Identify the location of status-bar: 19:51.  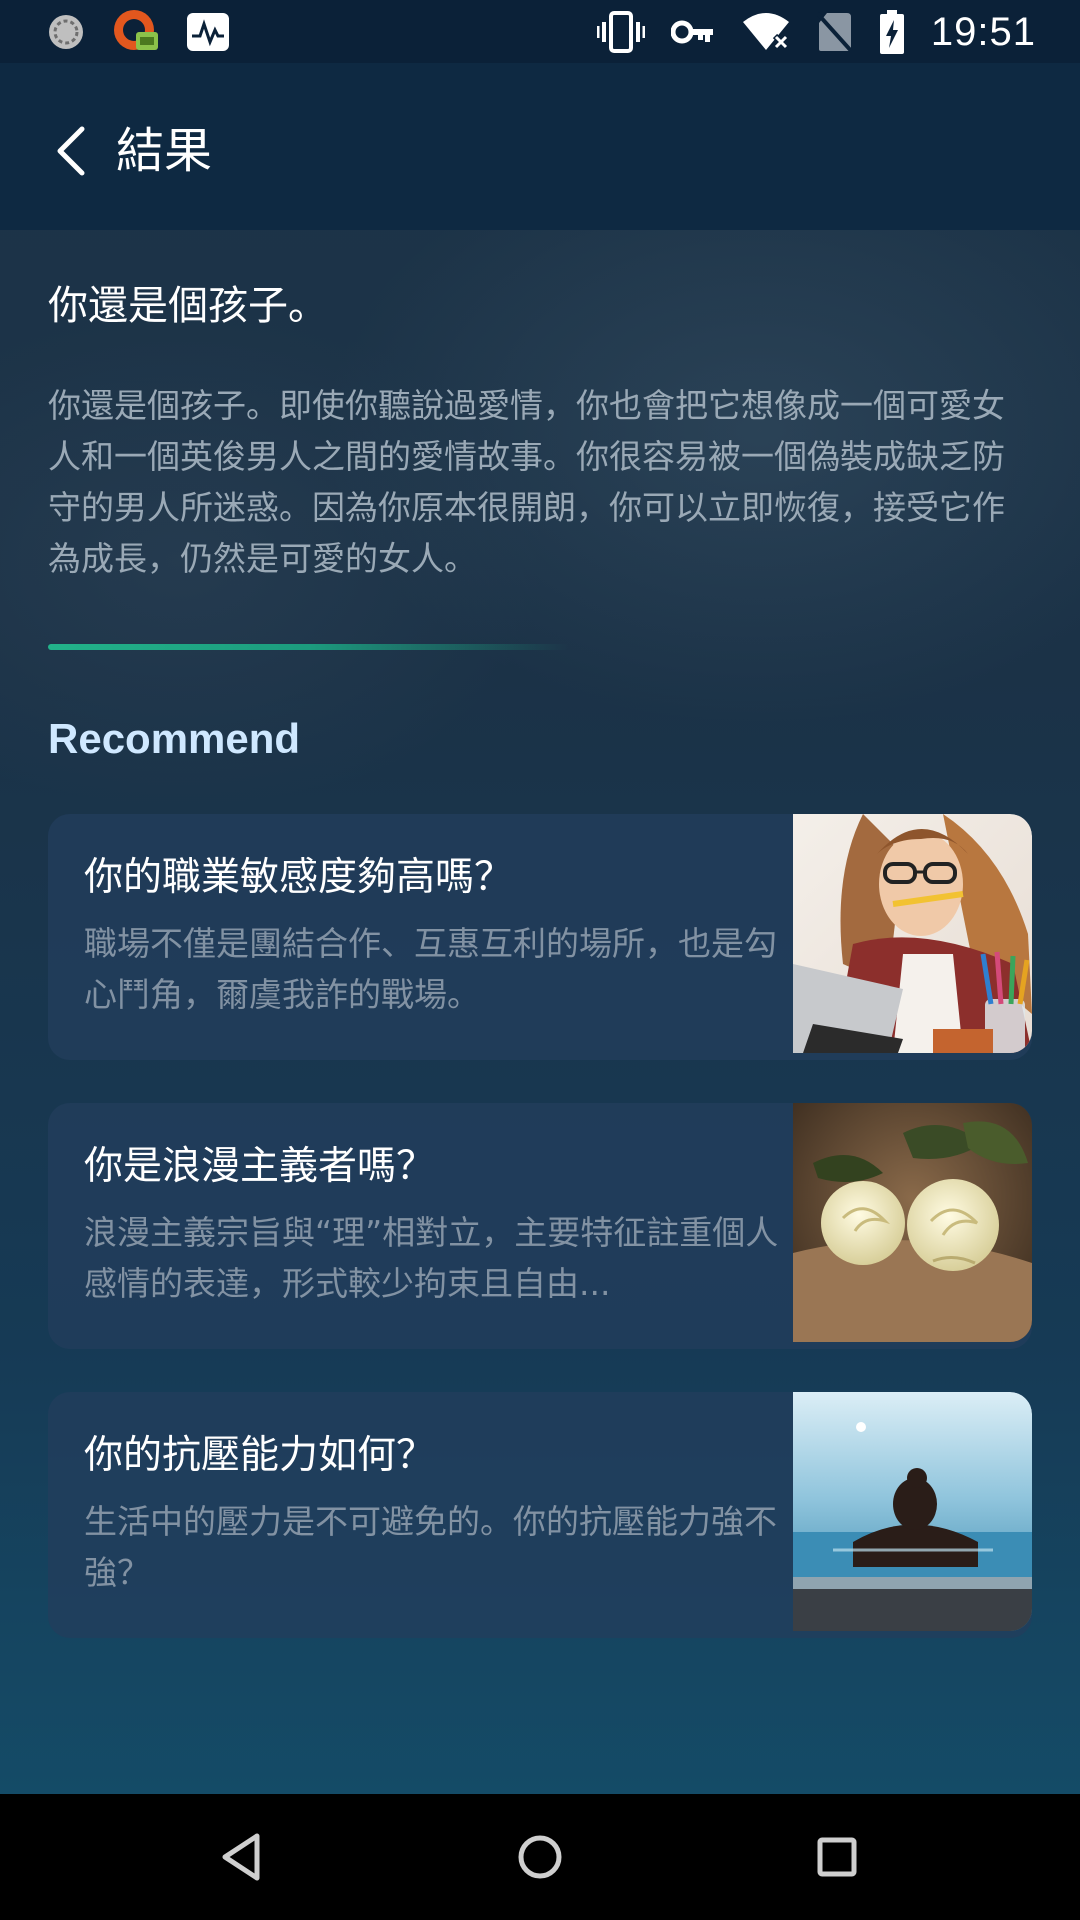
(540, 31).